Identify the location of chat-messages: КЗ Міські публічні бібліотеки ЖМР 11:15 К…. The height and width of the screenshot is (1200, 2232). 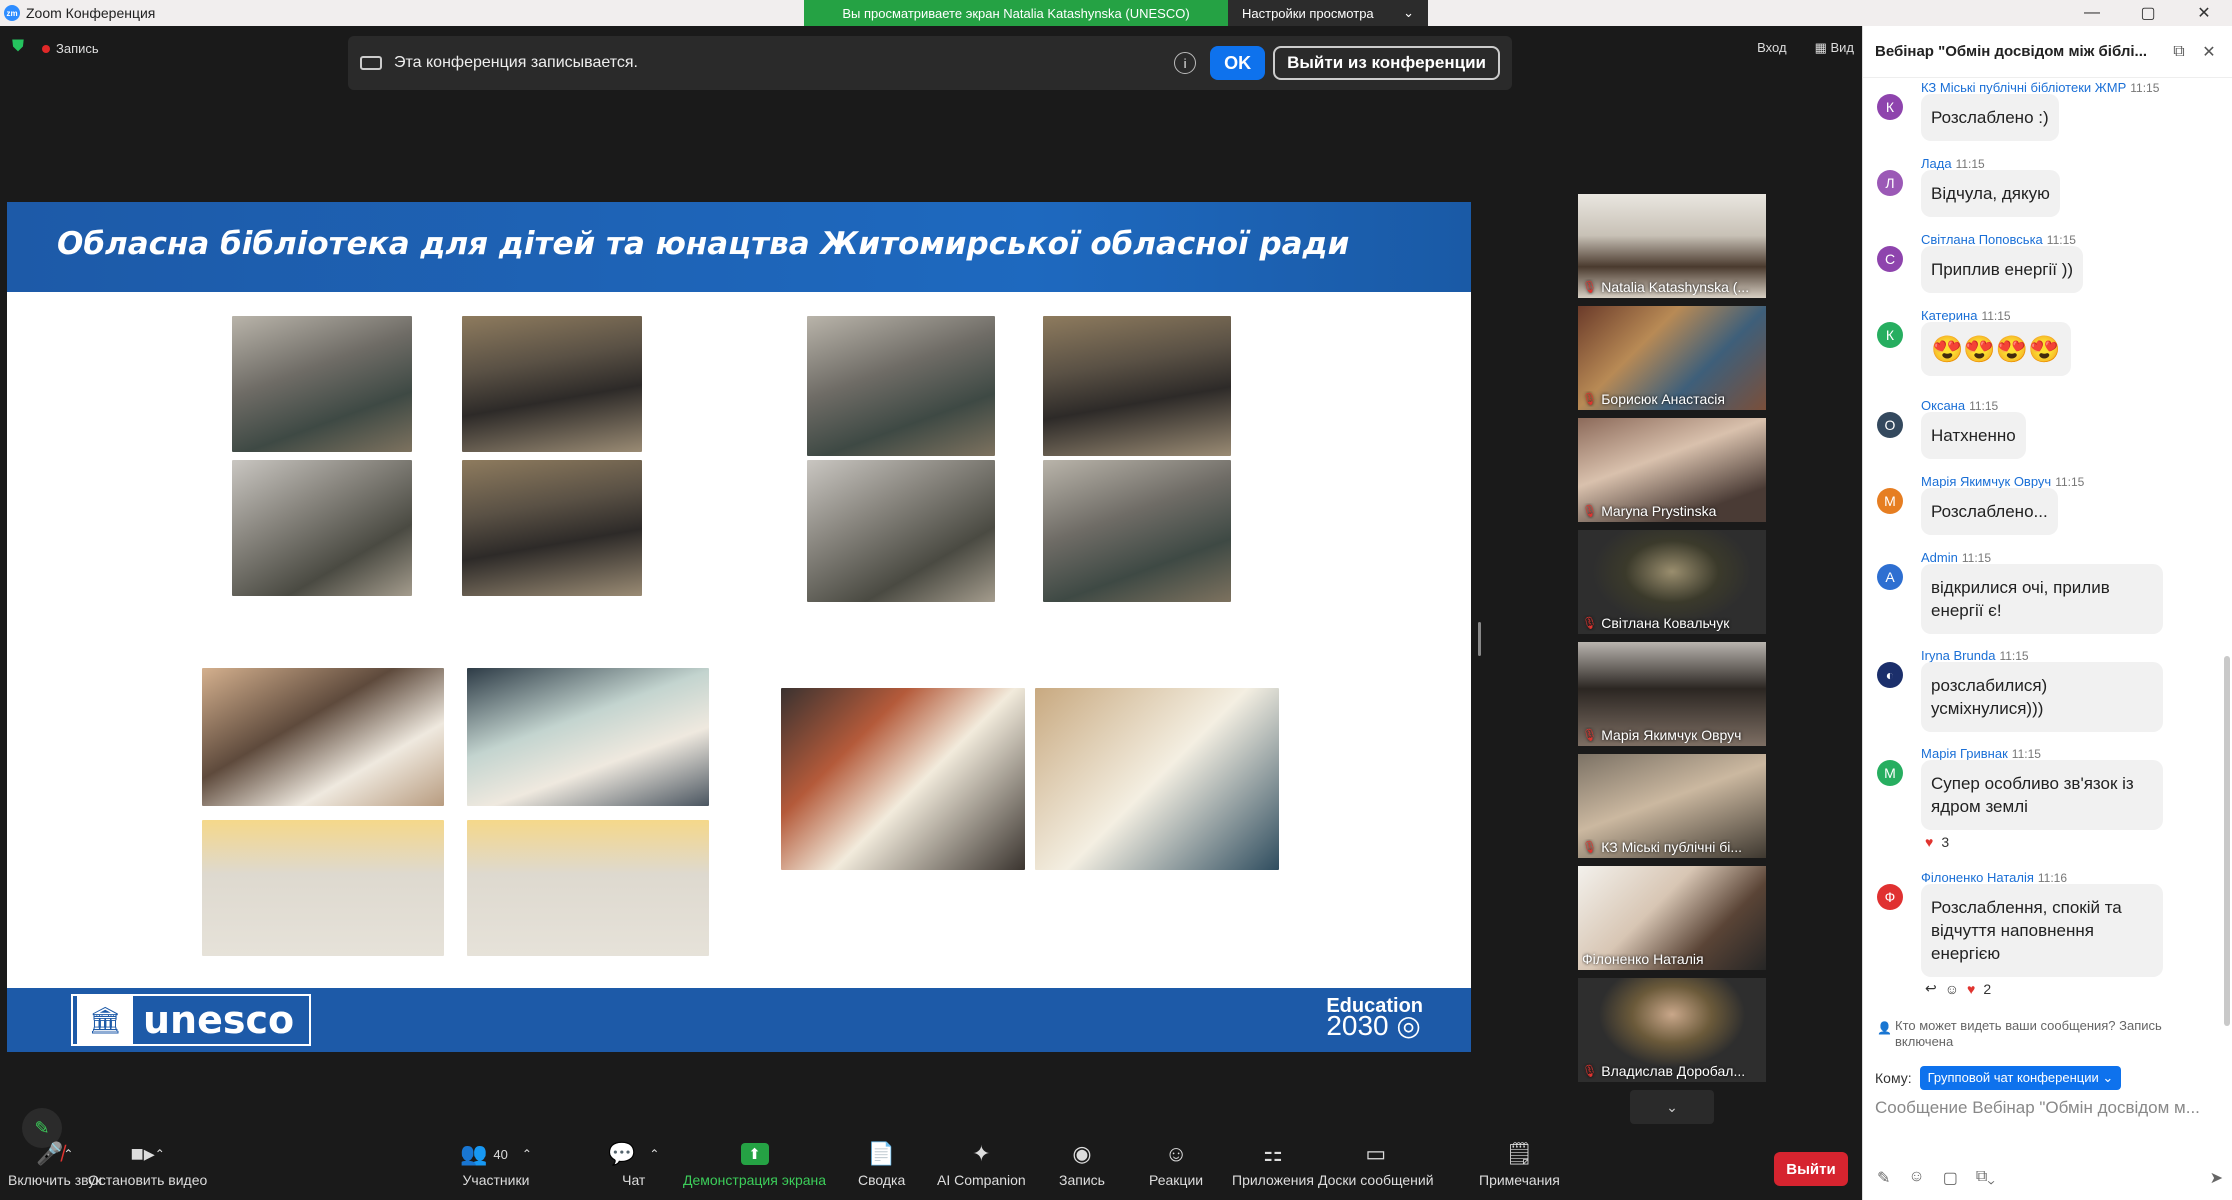
(2047, 554).